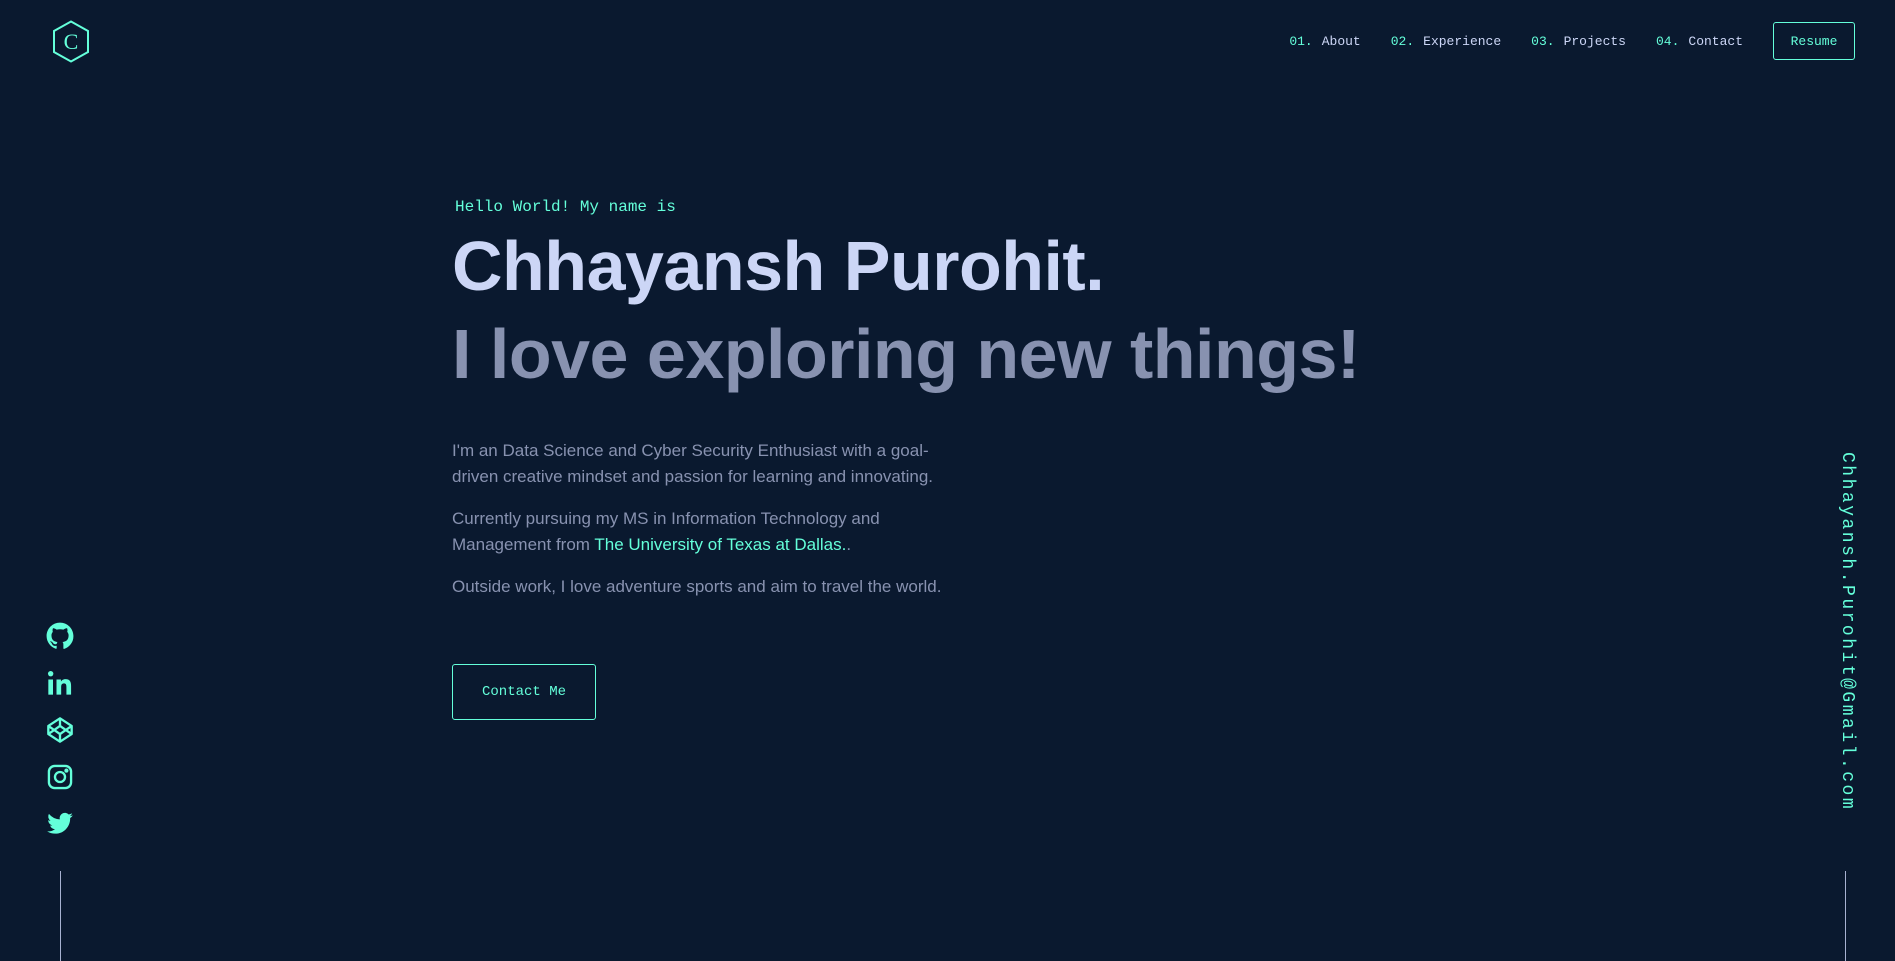  What do you see at coordinates (1847, 631) in the screenshot?
I see `email-link: Chhayansh.Purohit@Gmail.com` at bounding box center [1847, 631].